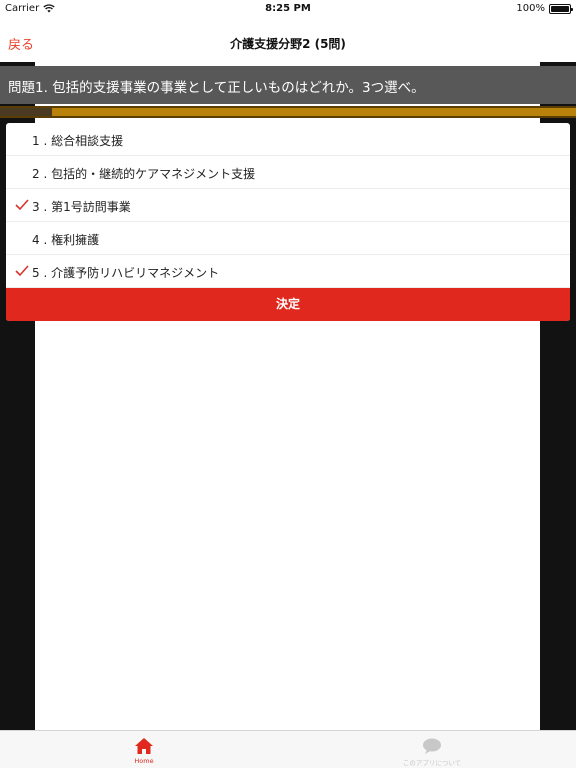  What do you see at coordinates (144, 746) in the screenshot?
I see `home-icon` at bounding box center [144, 746].